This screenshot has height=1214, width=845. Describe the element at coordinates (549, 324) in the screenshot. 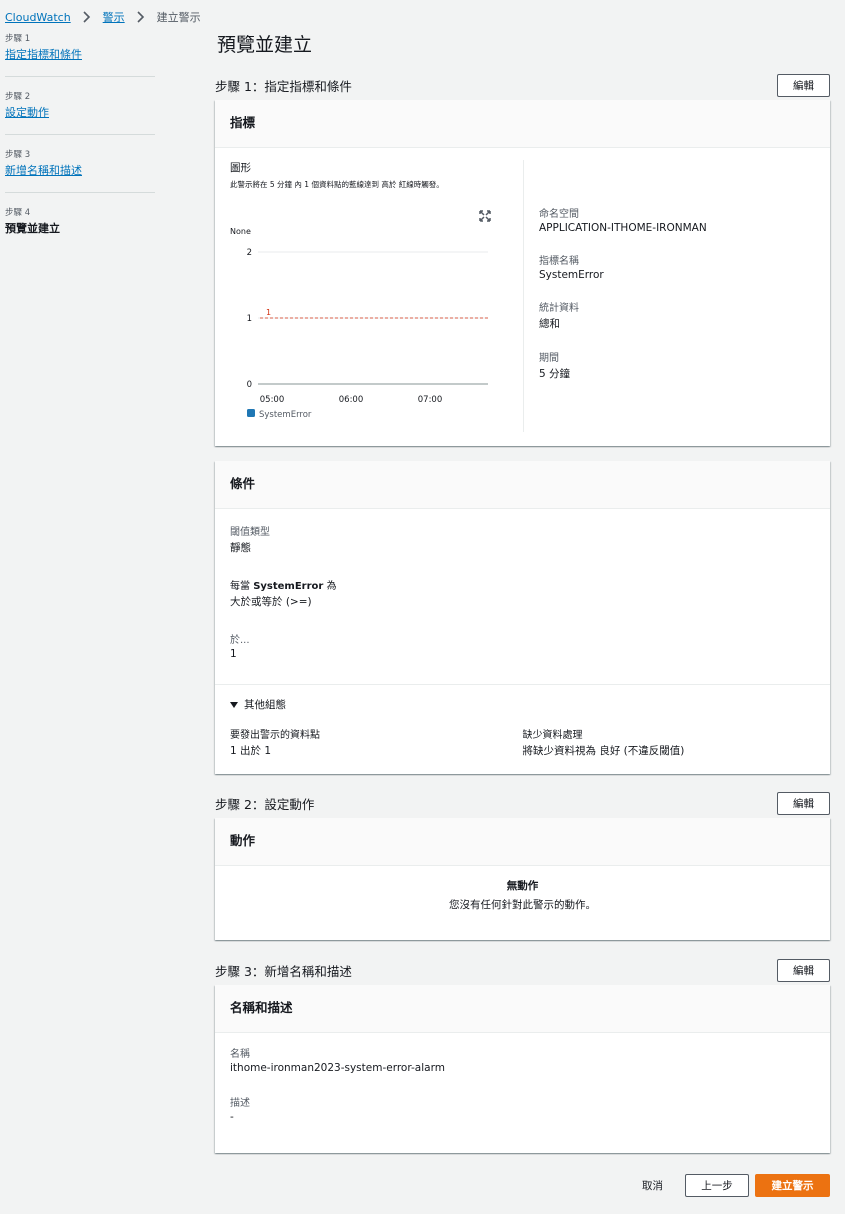

I see `field-value: 總和` at that location.